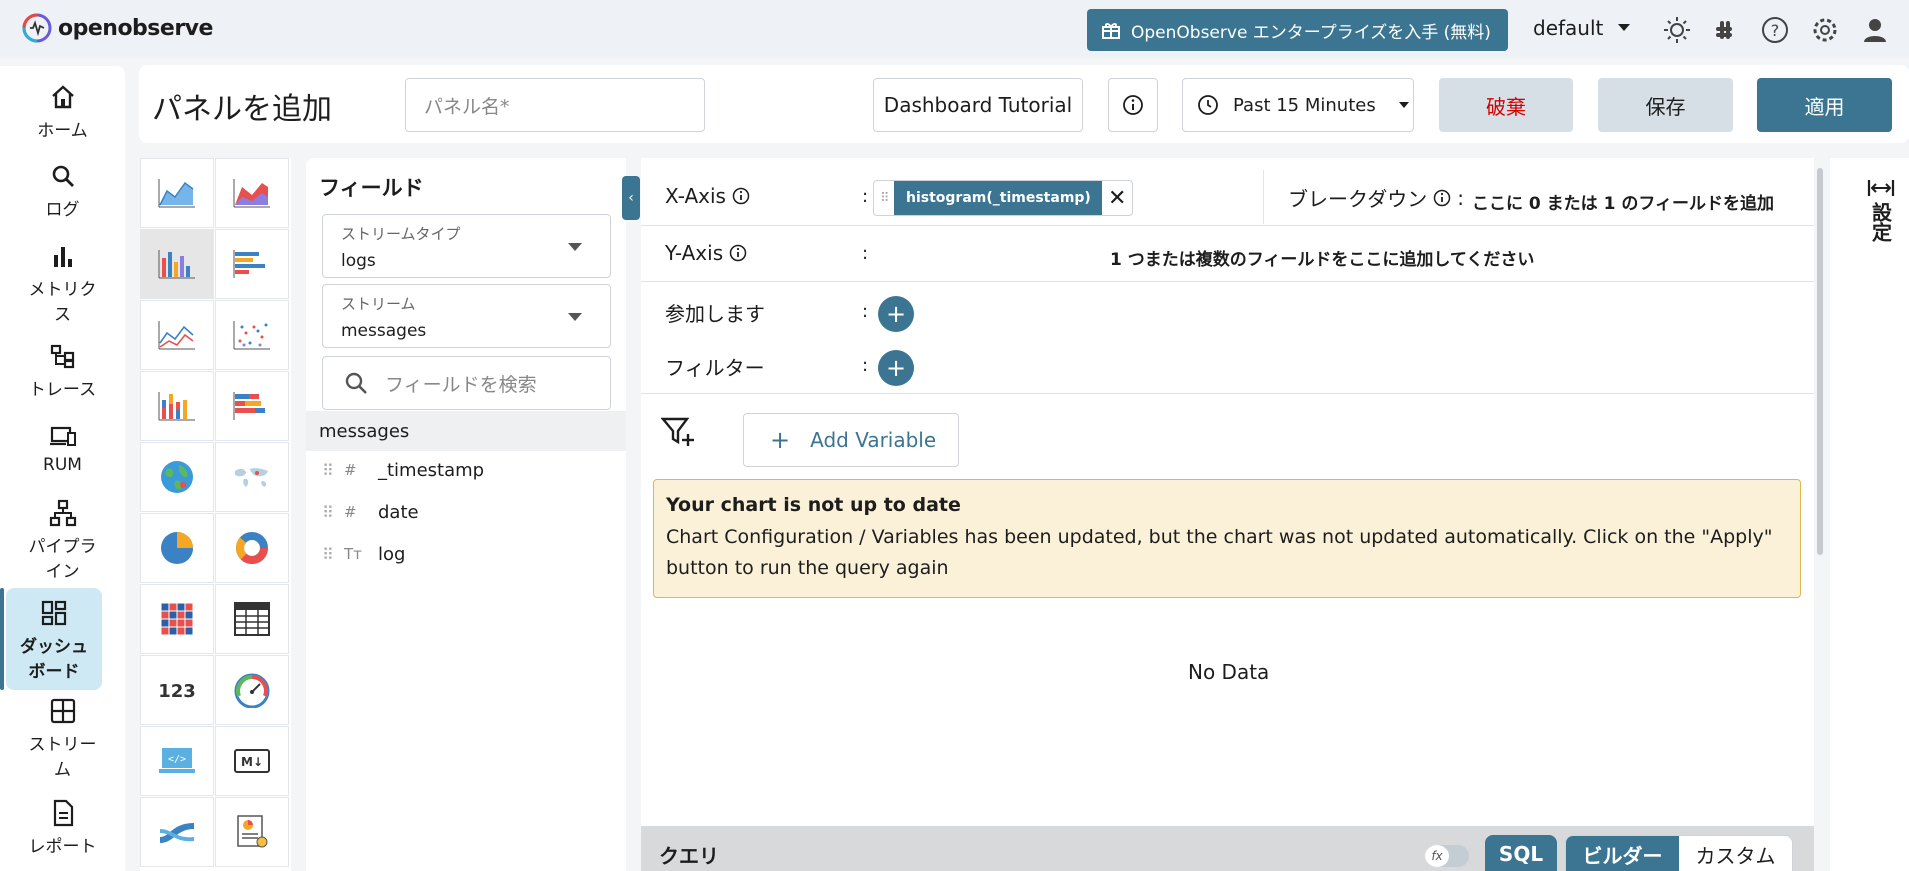  Describe the element at coordinates (252, 406) in the screenshot. I see `chart-type-h-stacked-bar` at that location.